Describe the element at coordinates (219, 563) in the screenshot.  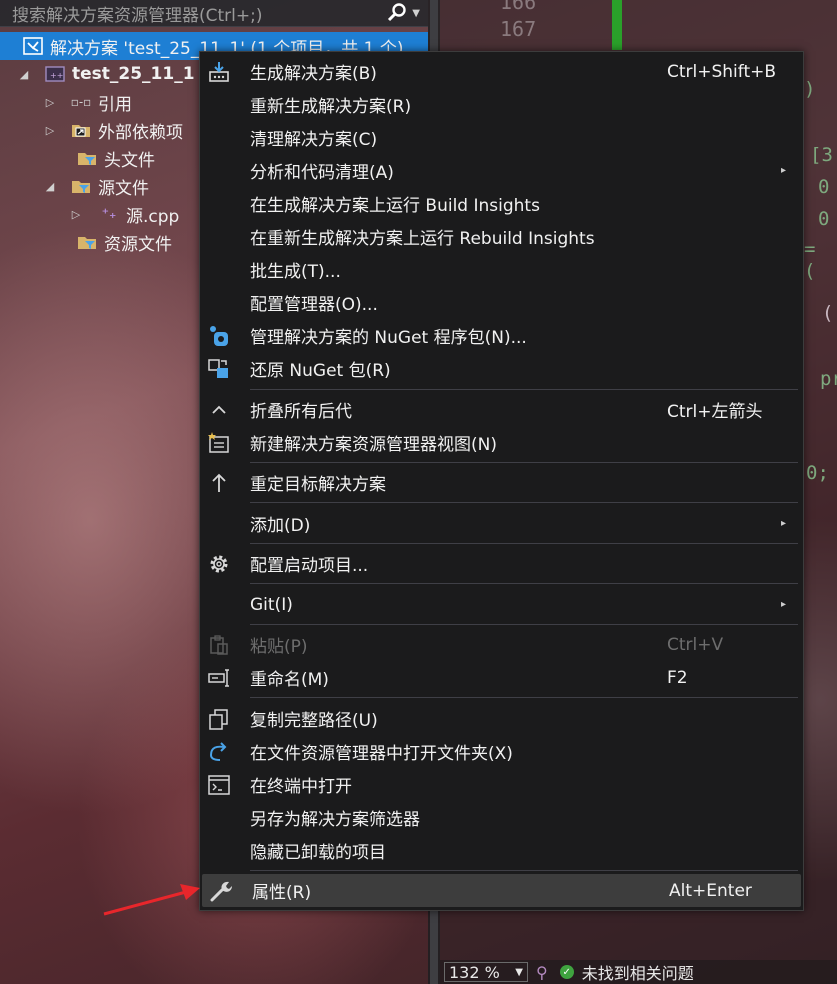
I see `gear-icon` at that location.